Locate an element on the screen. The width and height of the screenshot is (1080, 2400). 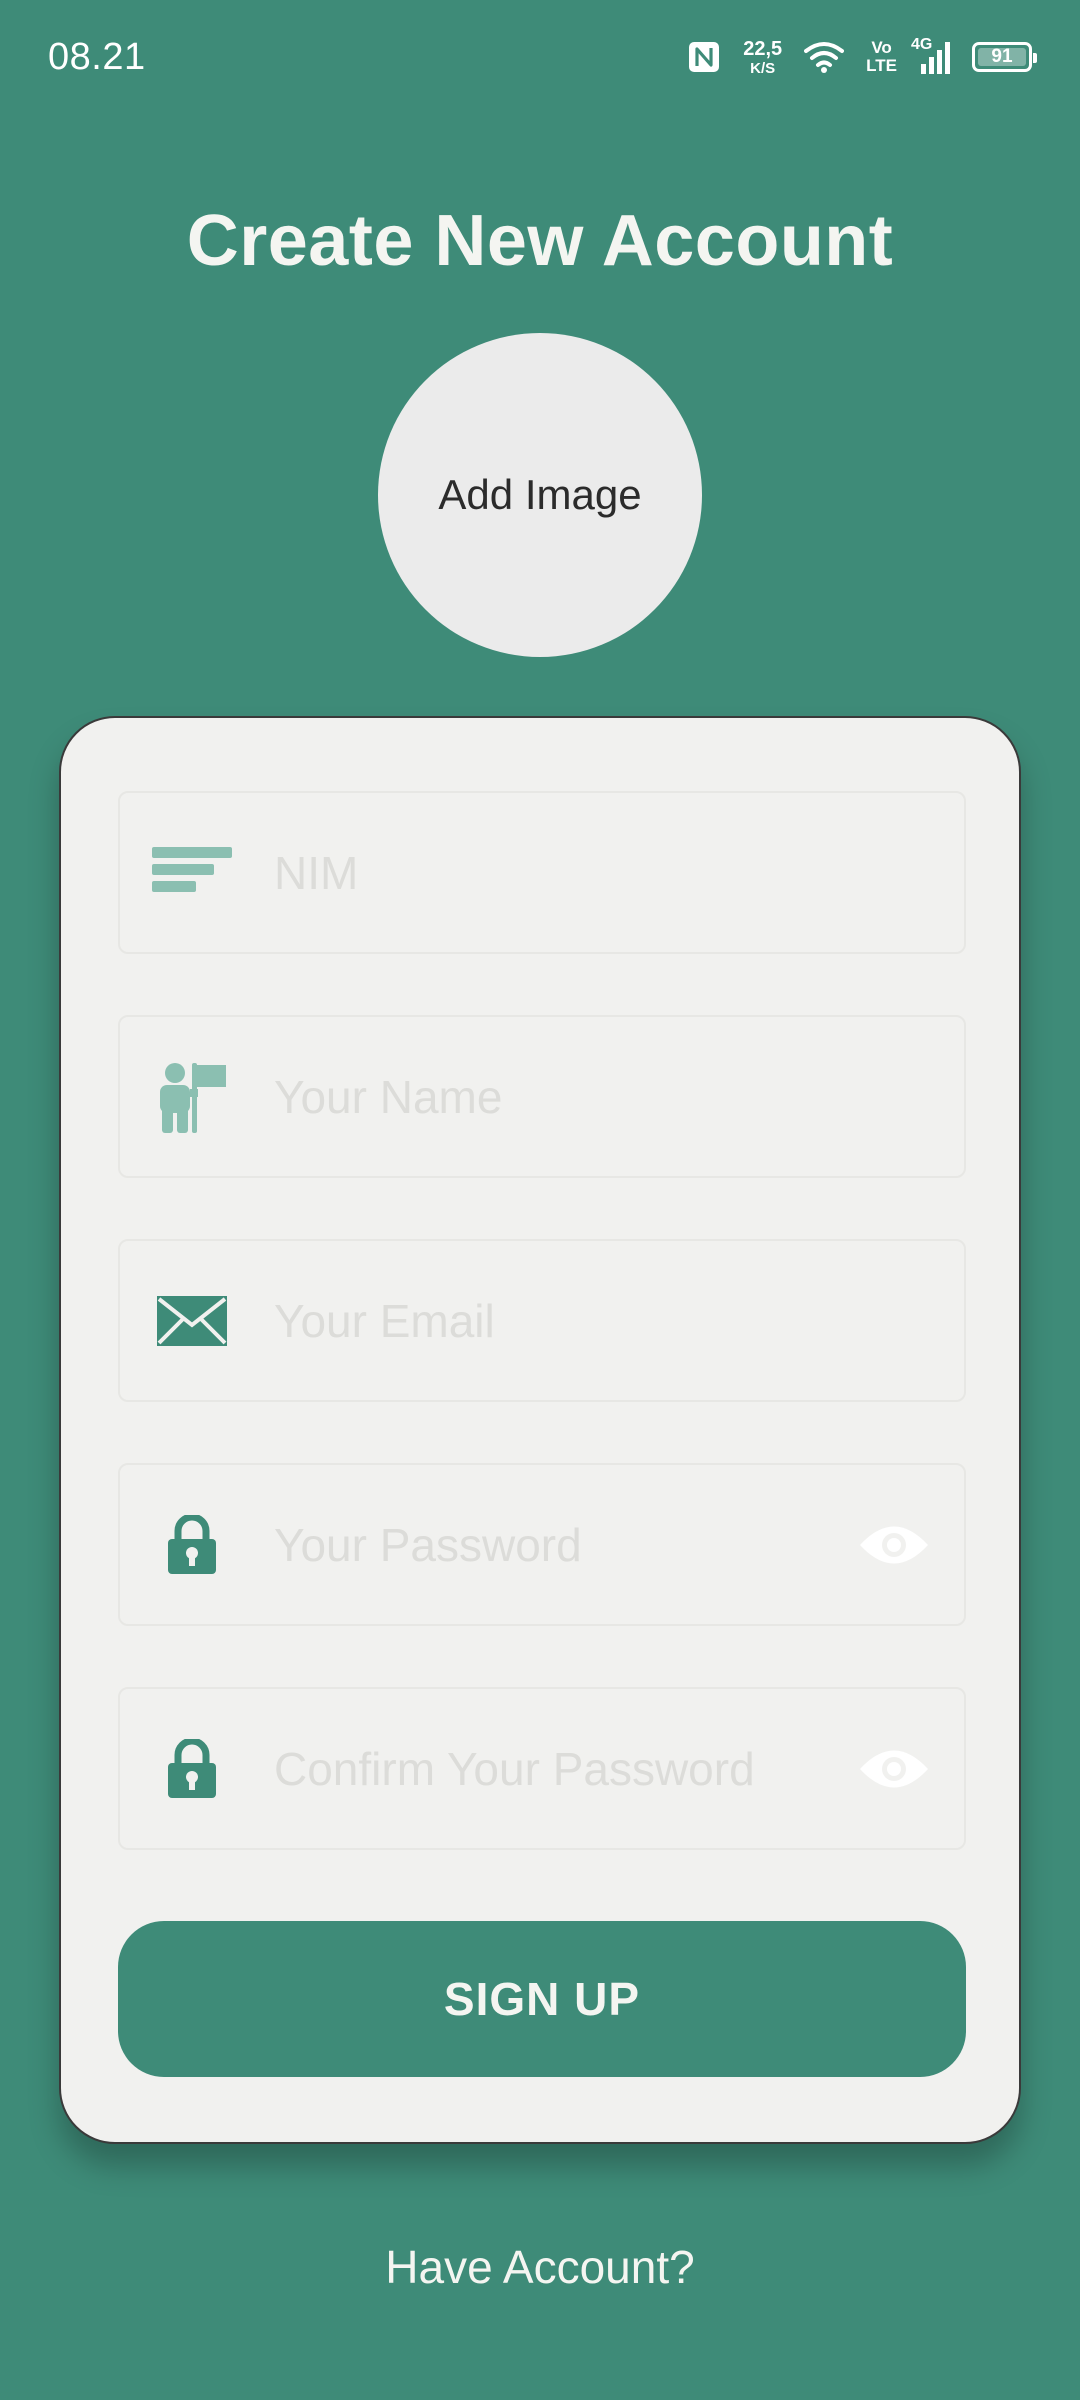
person-flag-icon is located at coordinates (192, 1097).